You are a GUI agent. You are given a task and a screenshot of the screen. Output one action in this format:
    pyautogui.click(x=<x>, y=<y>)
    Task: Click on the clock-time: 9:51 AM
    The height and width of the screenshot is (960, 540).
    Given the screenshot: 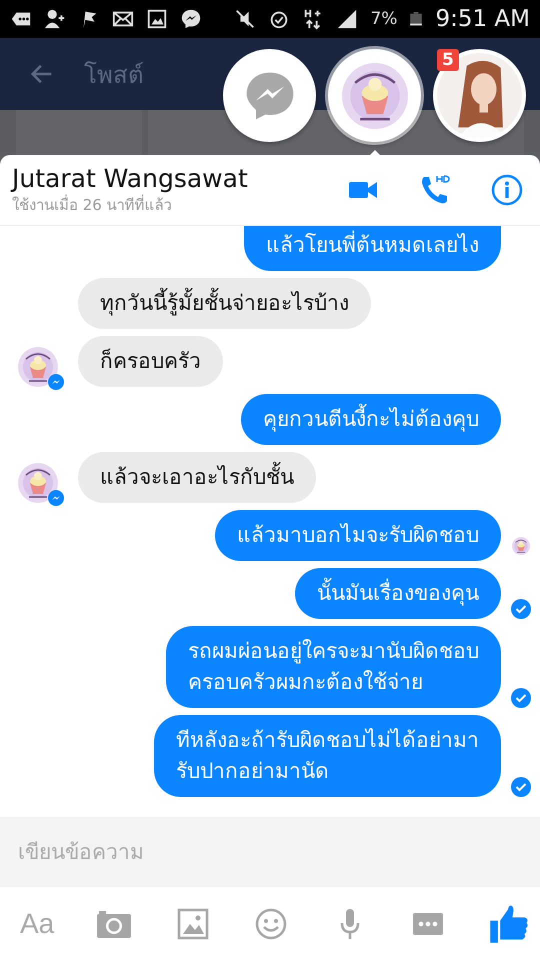 What is the action you would take?
    pyautogui.click(x=482, y=19)
    